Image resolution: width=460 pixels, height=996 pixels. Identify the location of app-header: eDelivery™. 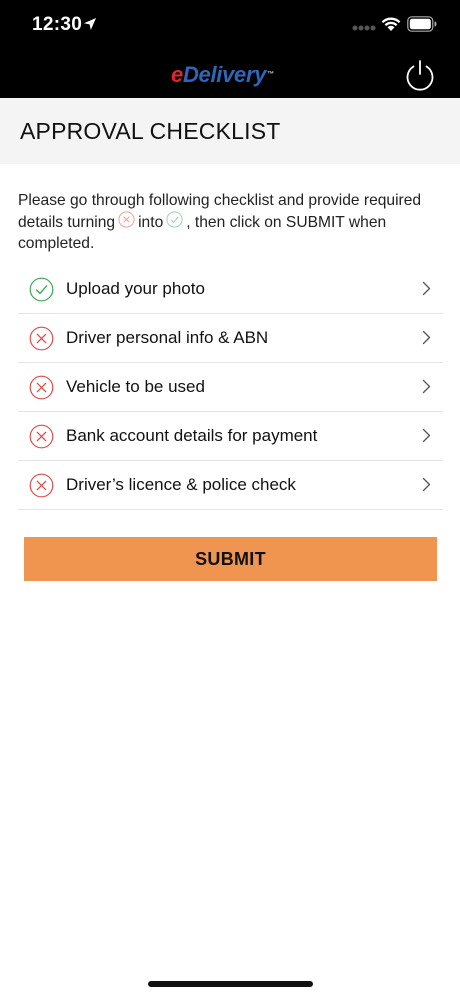
(230, 75).